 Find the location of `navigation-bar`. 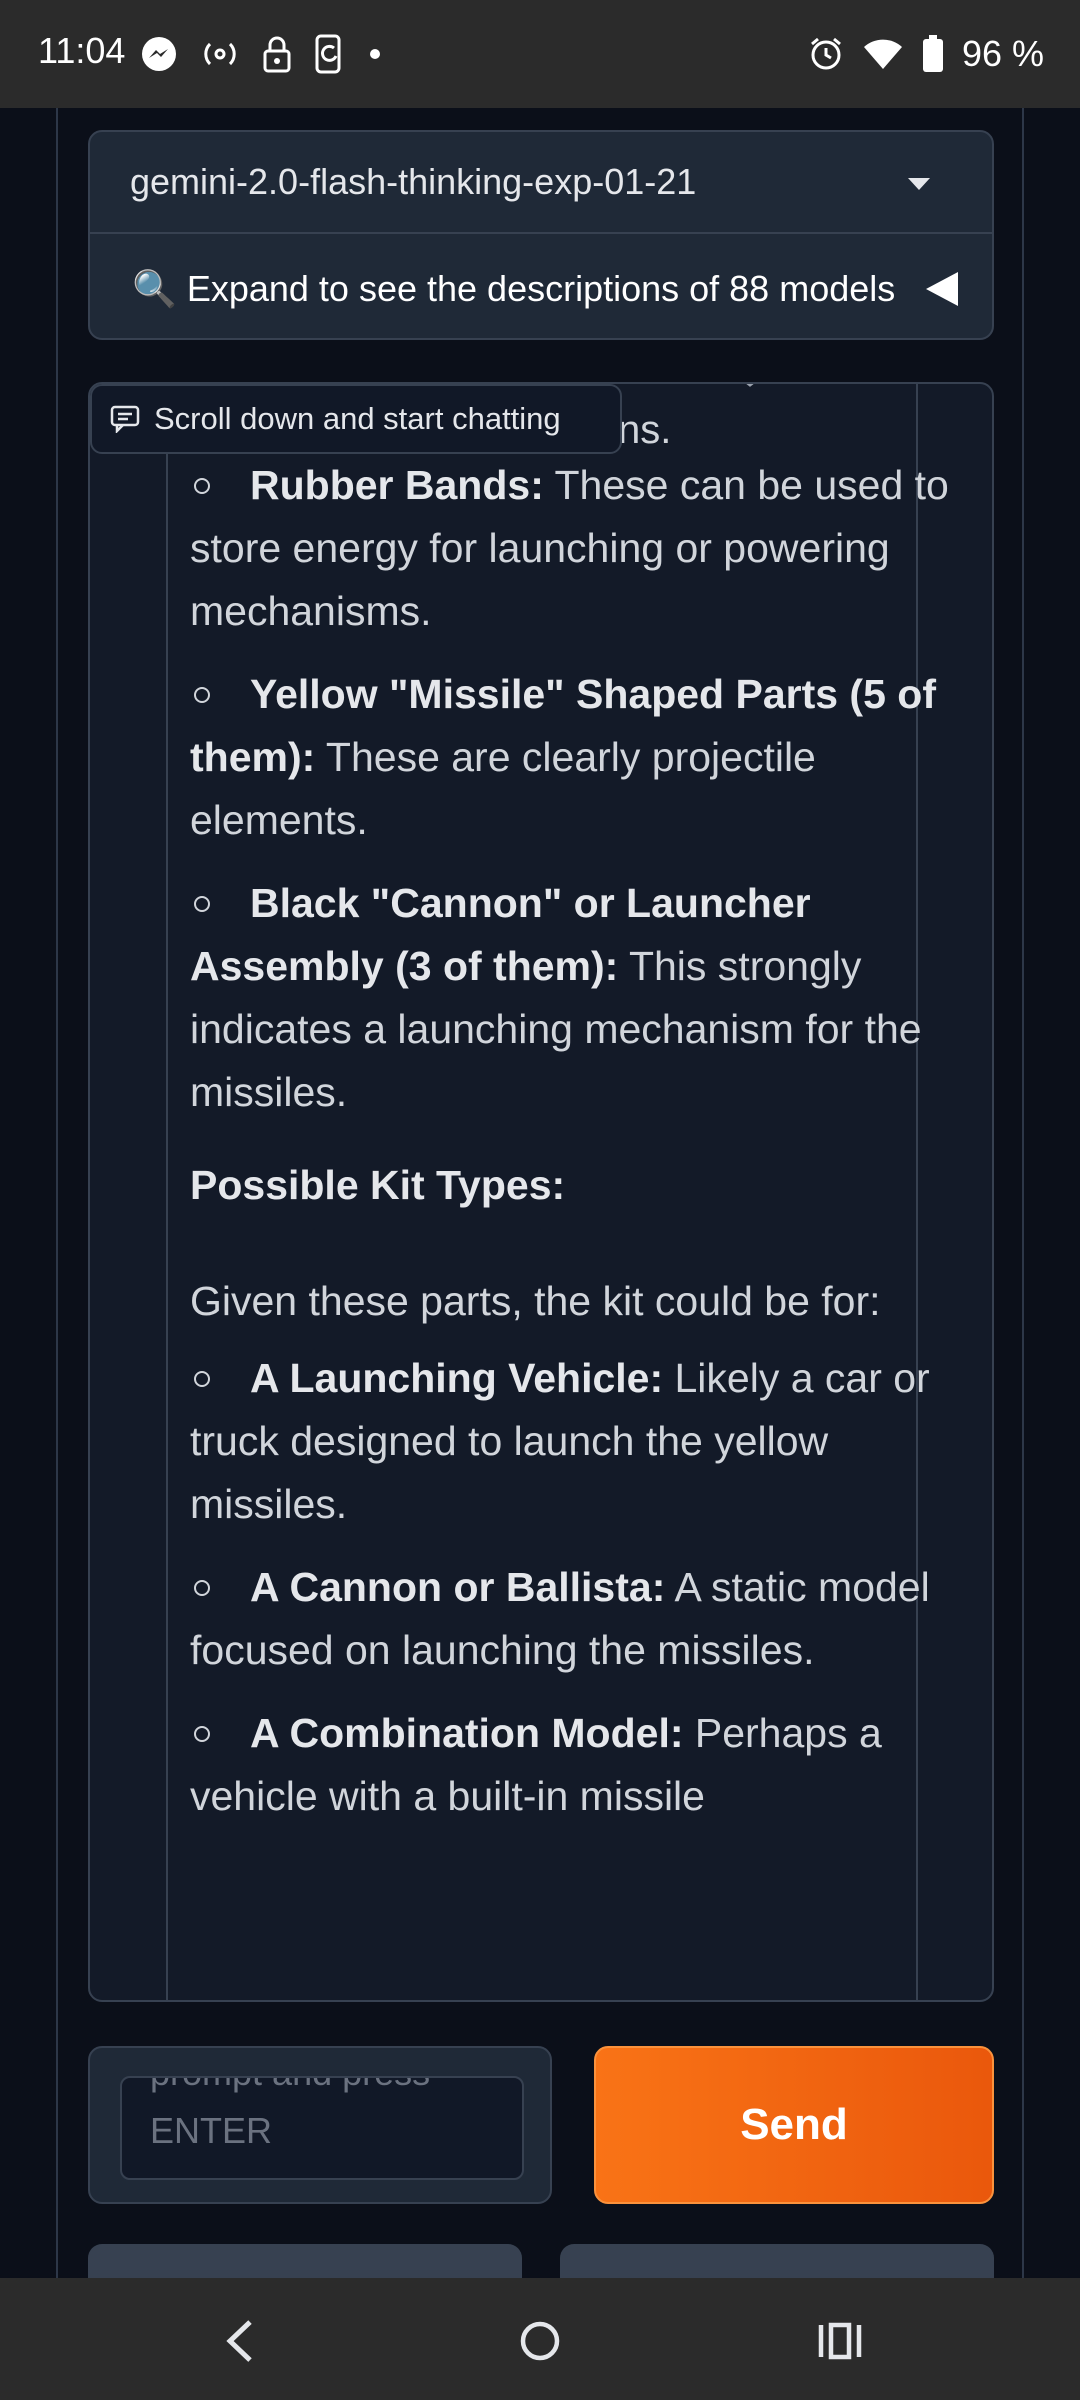

navigation-bar is located at coordinates (540, 2339).